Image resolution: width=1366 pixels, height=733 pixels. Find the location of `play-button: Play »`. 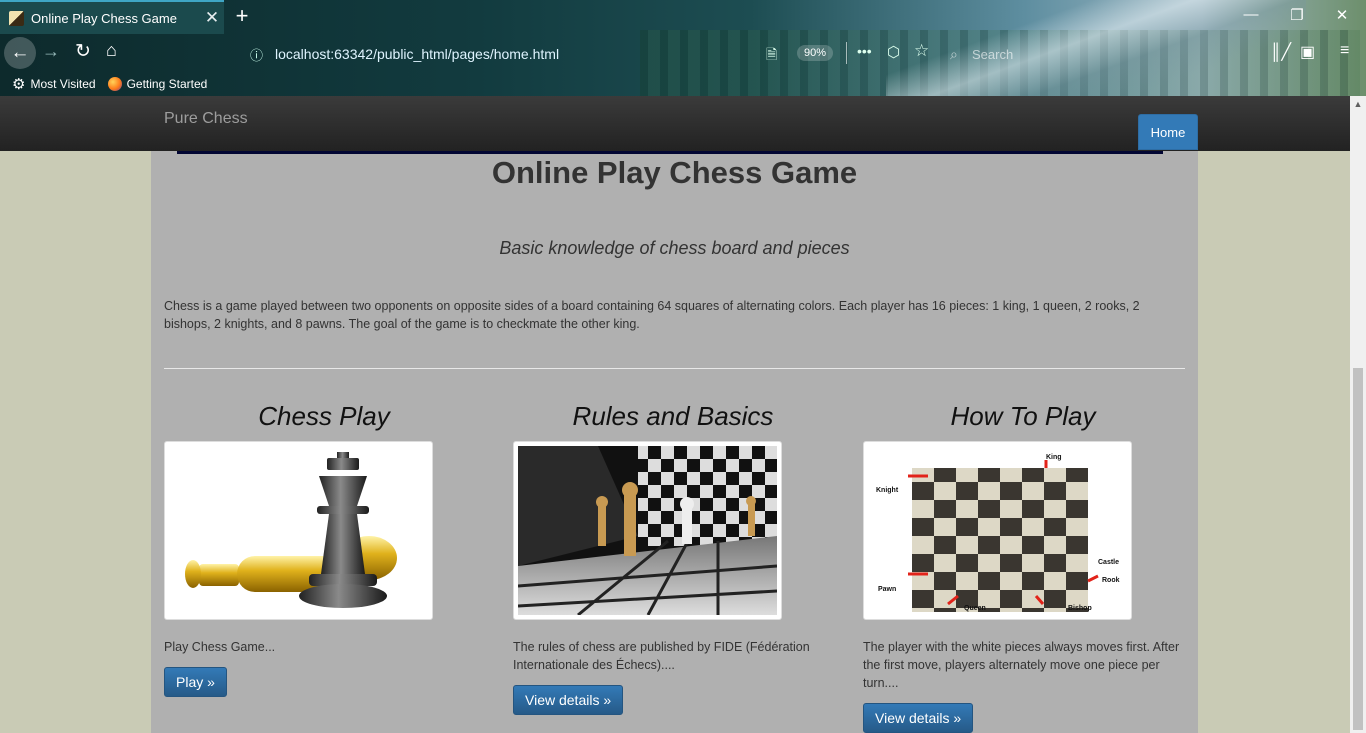

play-button: Play » is located at coordinates (195, 682).